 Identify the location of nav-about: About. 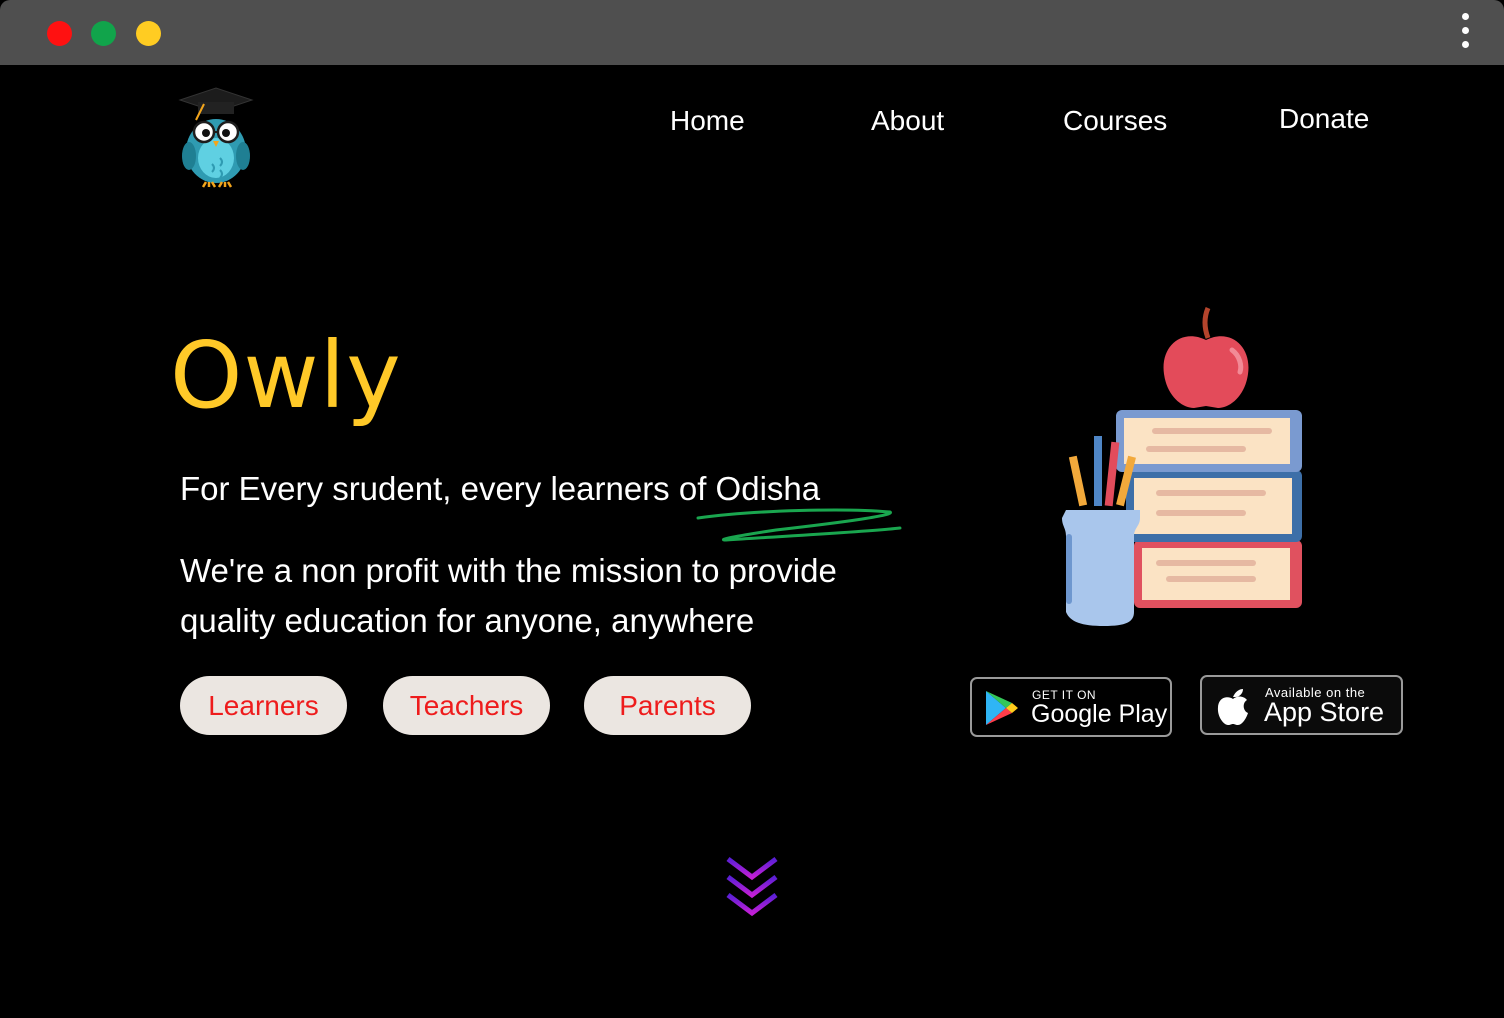
(907, 121).